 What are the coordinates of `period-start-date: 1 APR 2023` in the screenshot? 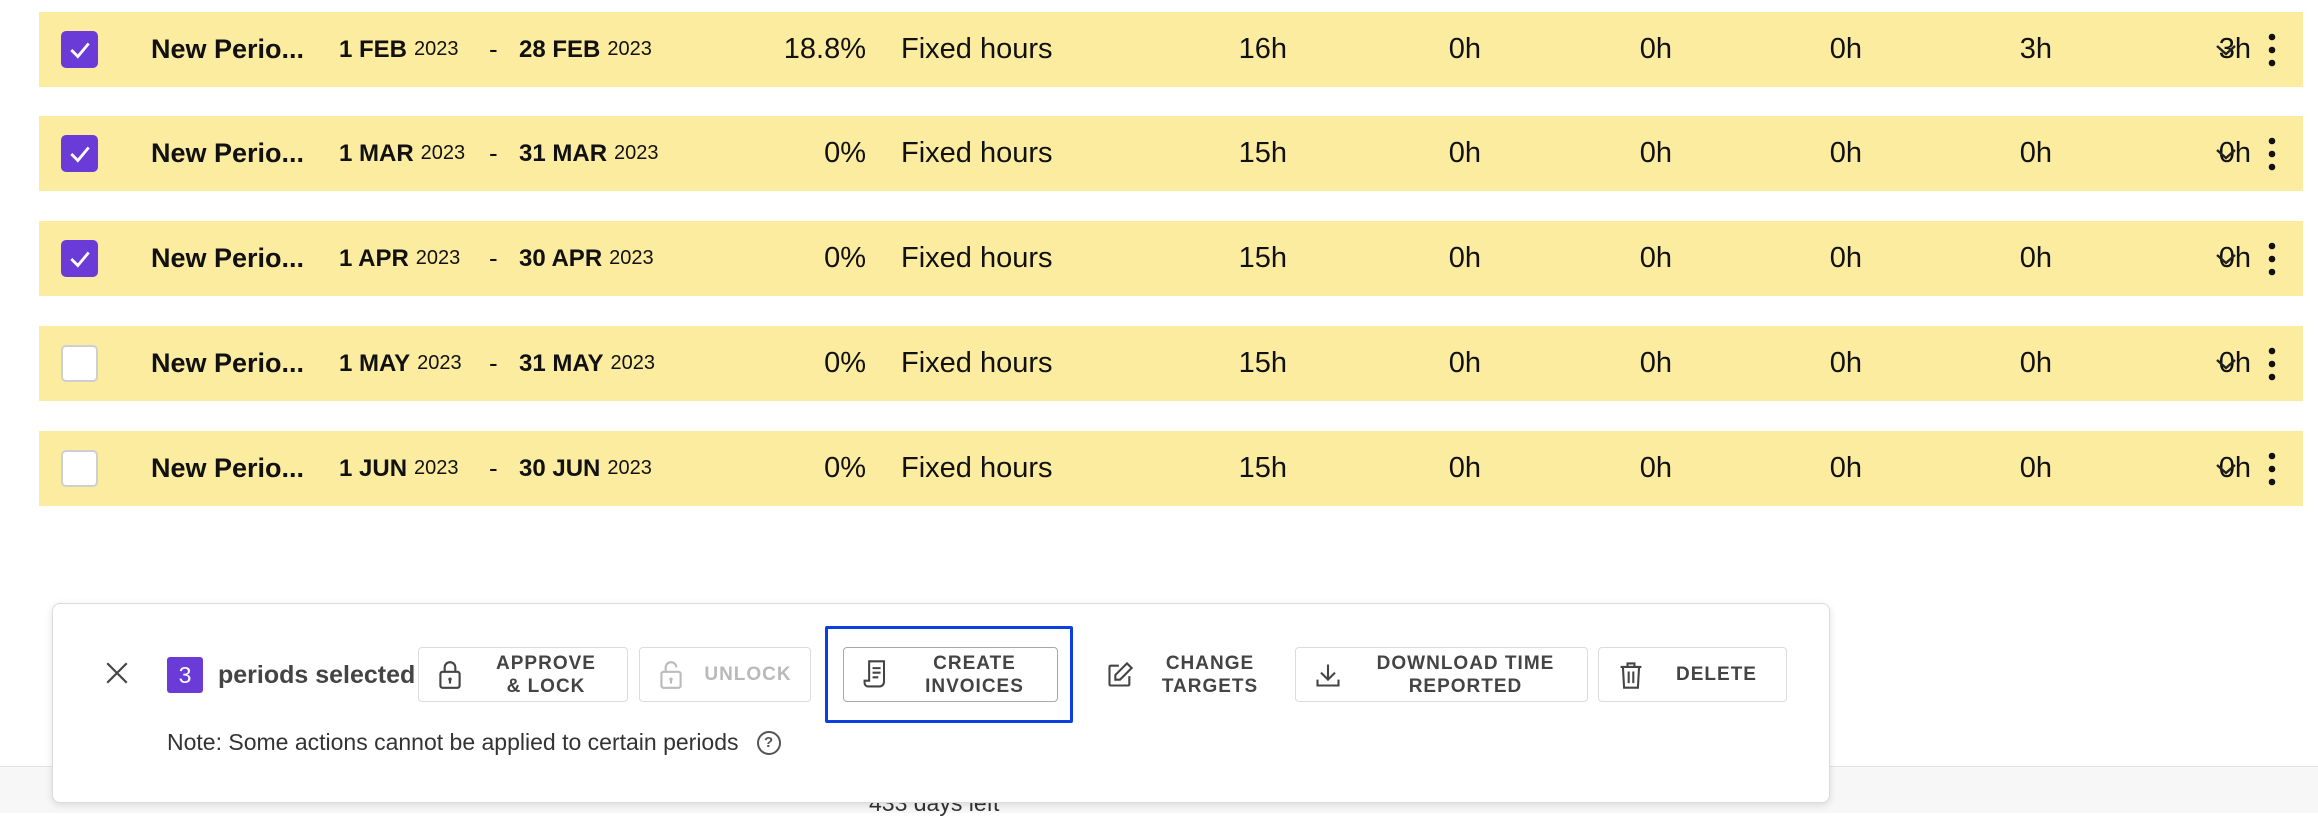 It's located at (399, 258).